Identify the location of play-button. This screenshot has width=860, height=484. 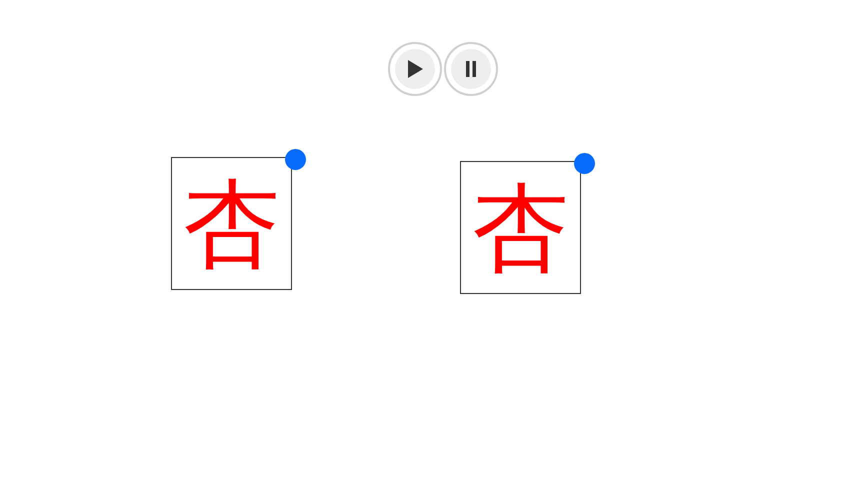
(415, 69).